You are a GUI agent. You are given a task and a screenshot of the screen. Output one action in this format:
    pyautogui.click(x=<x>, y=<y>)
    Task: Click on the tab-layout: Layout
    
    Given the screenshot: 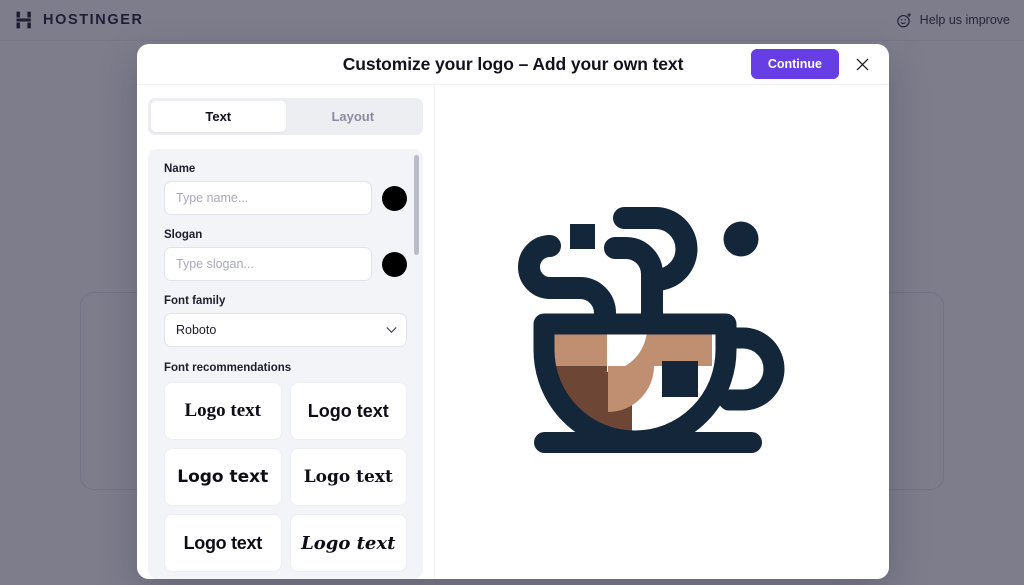 What is the action you would take?
    pyautogui.click(x=353, y=116)
    